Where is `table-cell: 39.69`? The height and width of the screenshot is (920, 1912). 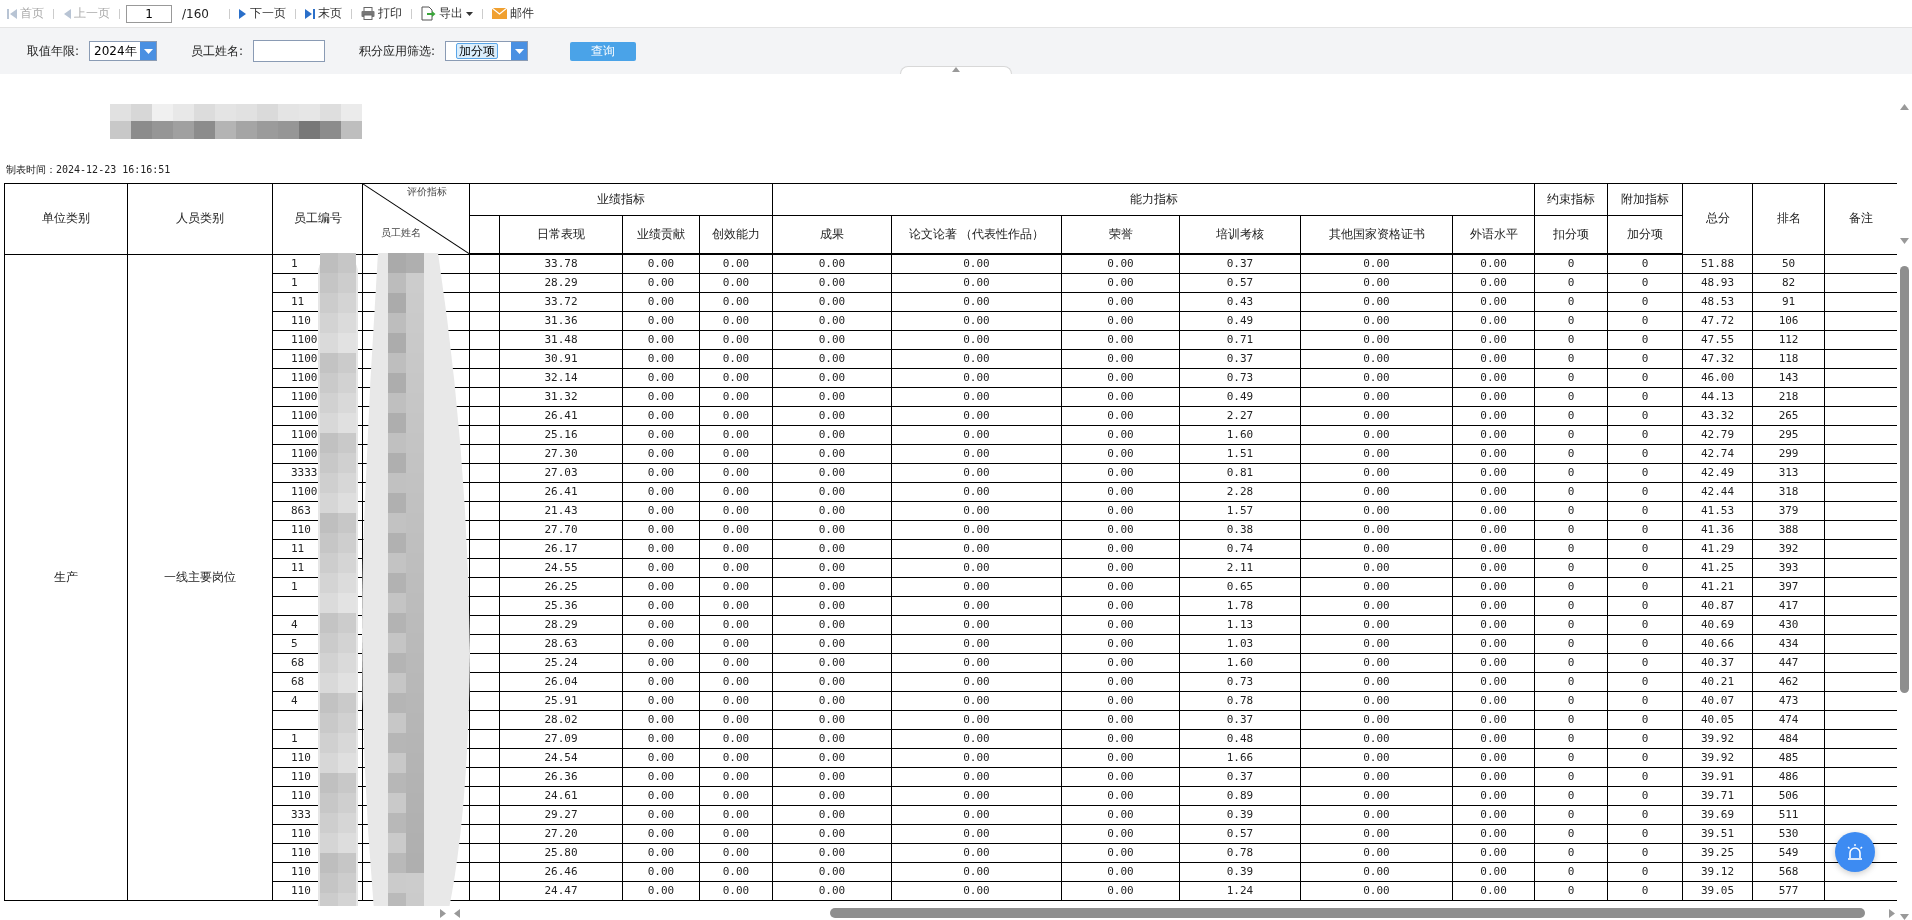 table-cell: 39.69 is located at coordinates (1717, 815).